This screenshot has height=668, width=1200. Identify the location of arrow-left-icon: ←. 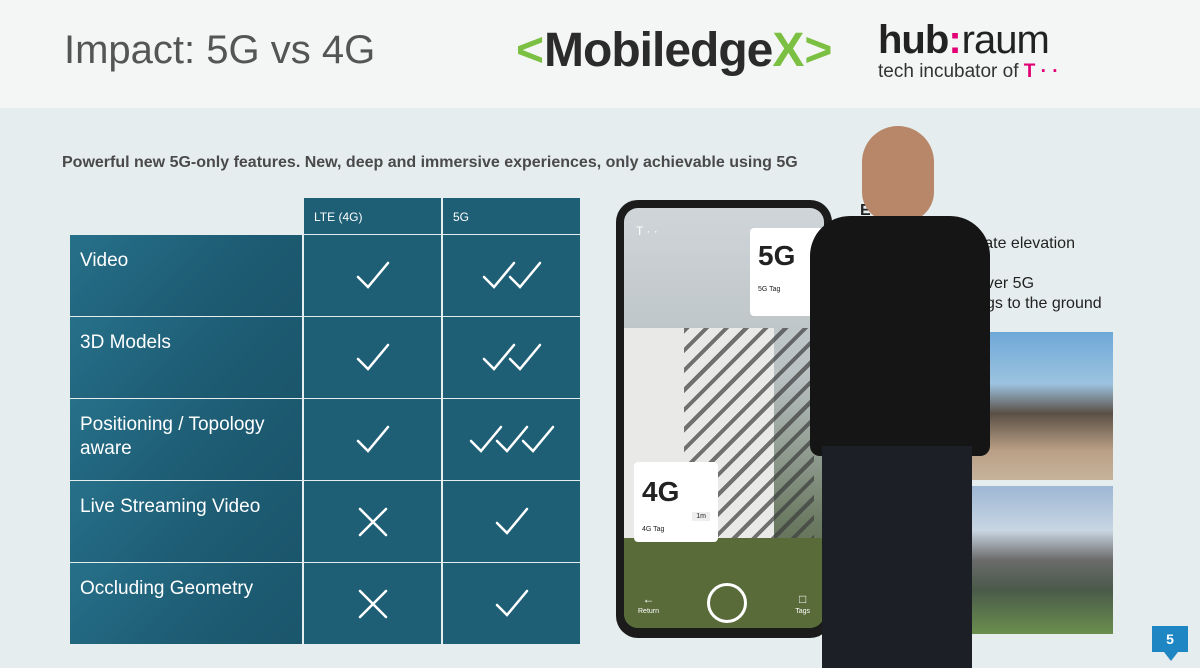
(648, 598).